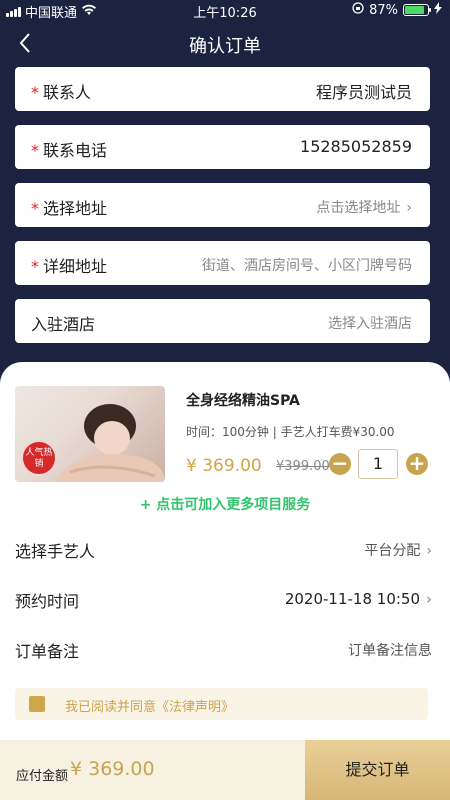  What do you see at coordinates (112, 769) in the screenshot?
I see `total-amount: ¥ 369.00` at bounding box center [112, 769].